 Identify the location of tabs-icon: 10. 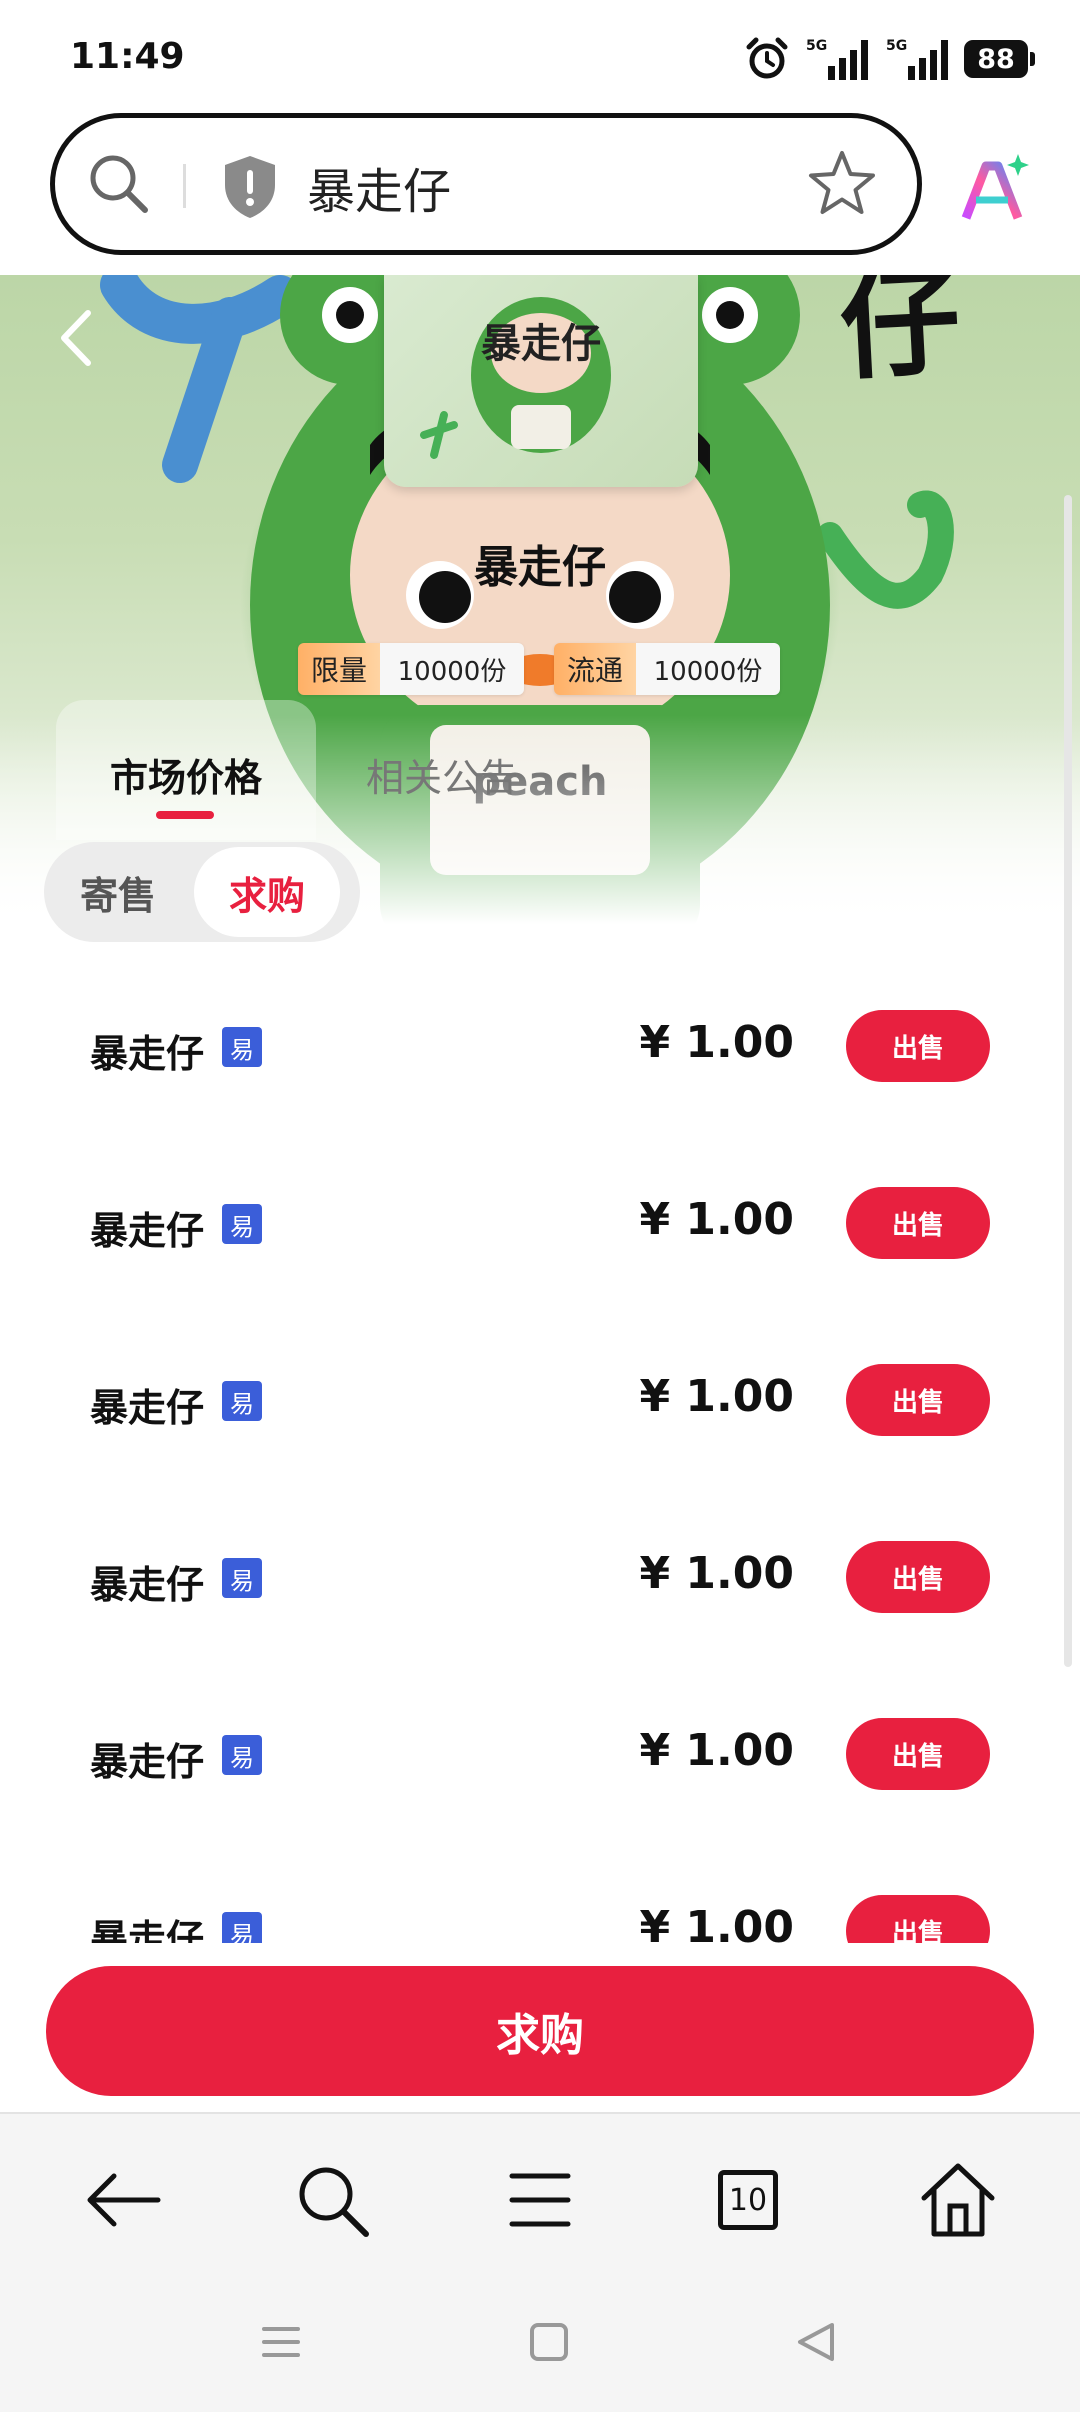
(748, 2200).